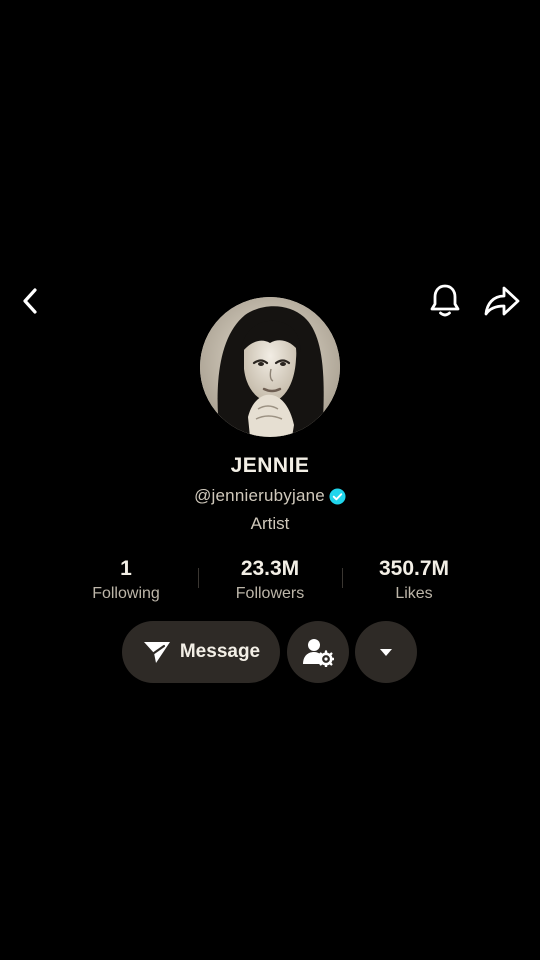 This screenshot has height=960, width=540. I want to click on stat-label: Followers, so click(270, 593).